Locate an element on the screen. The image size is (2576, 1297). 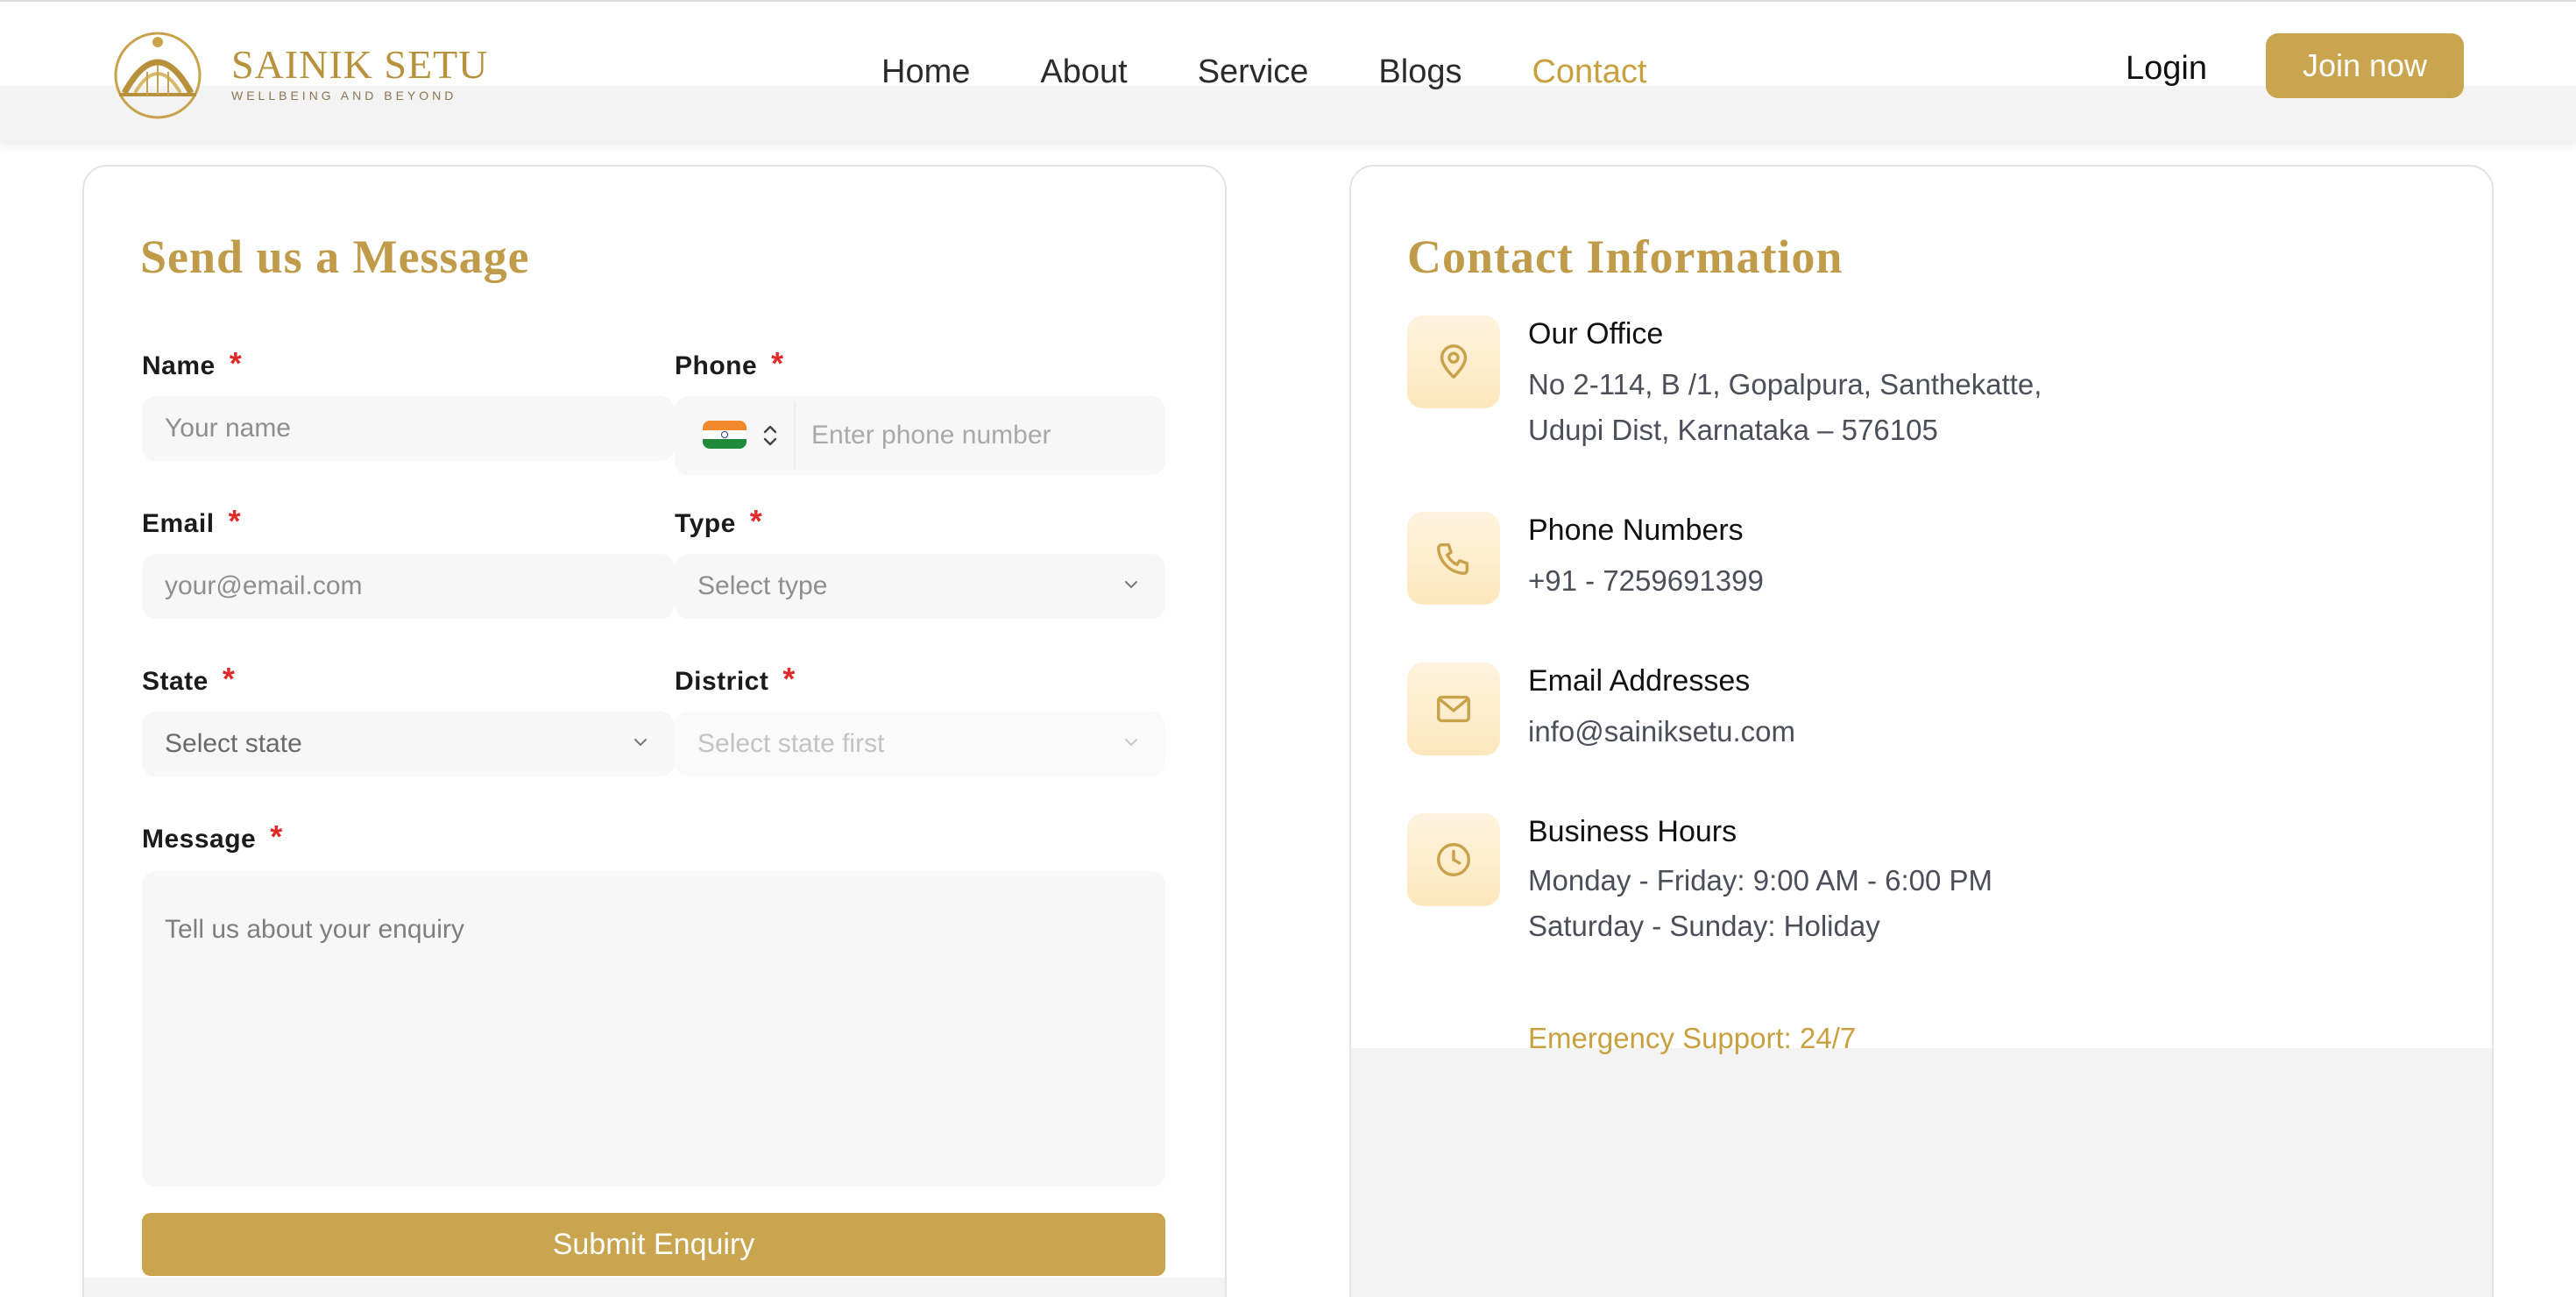
district-label: District * is located at coordinates (735, 679).